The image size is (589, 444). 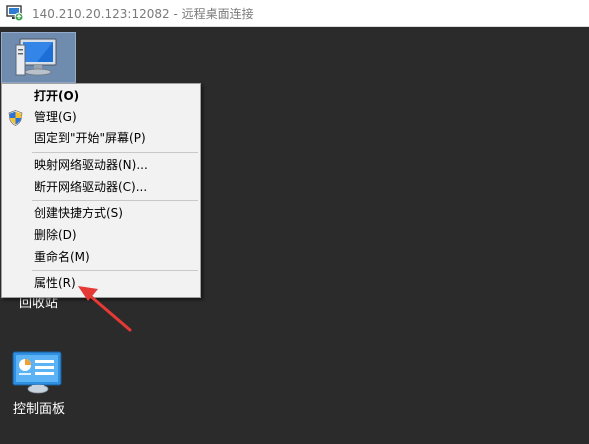 I want to click on menu-item-delete: 删除(D), so click(x=101, y=235).